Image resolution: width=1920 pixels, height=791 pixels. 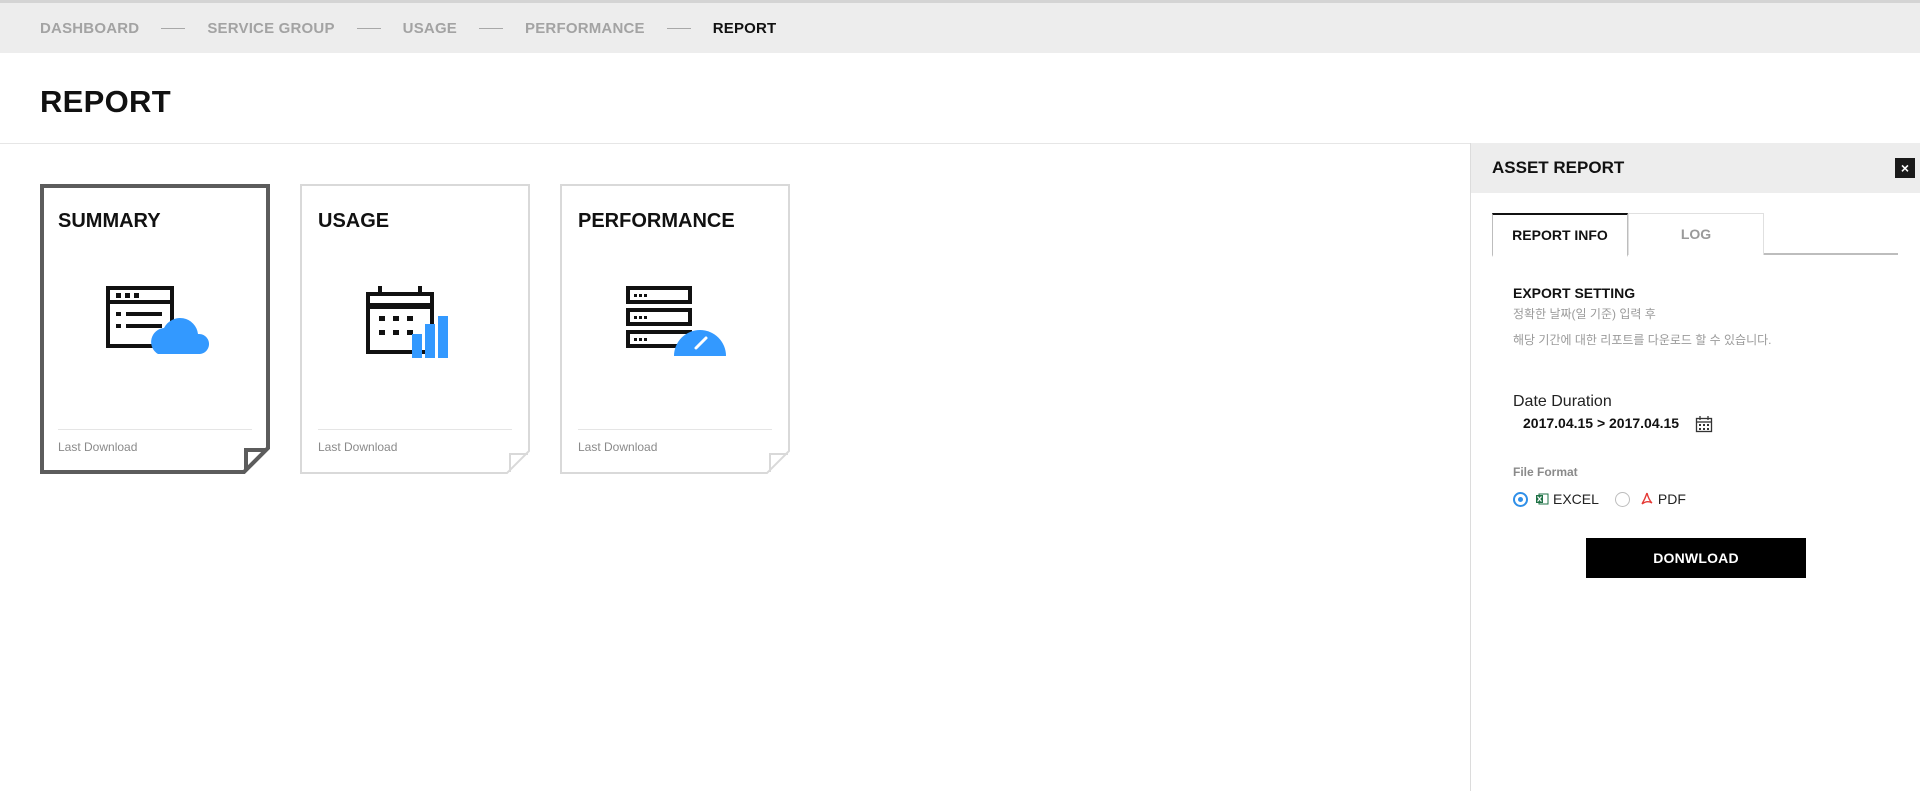 What do you see at coordinates (1542, 499) in the screenshot?
I see `excel-icon` at bounding box center [1542, 499].